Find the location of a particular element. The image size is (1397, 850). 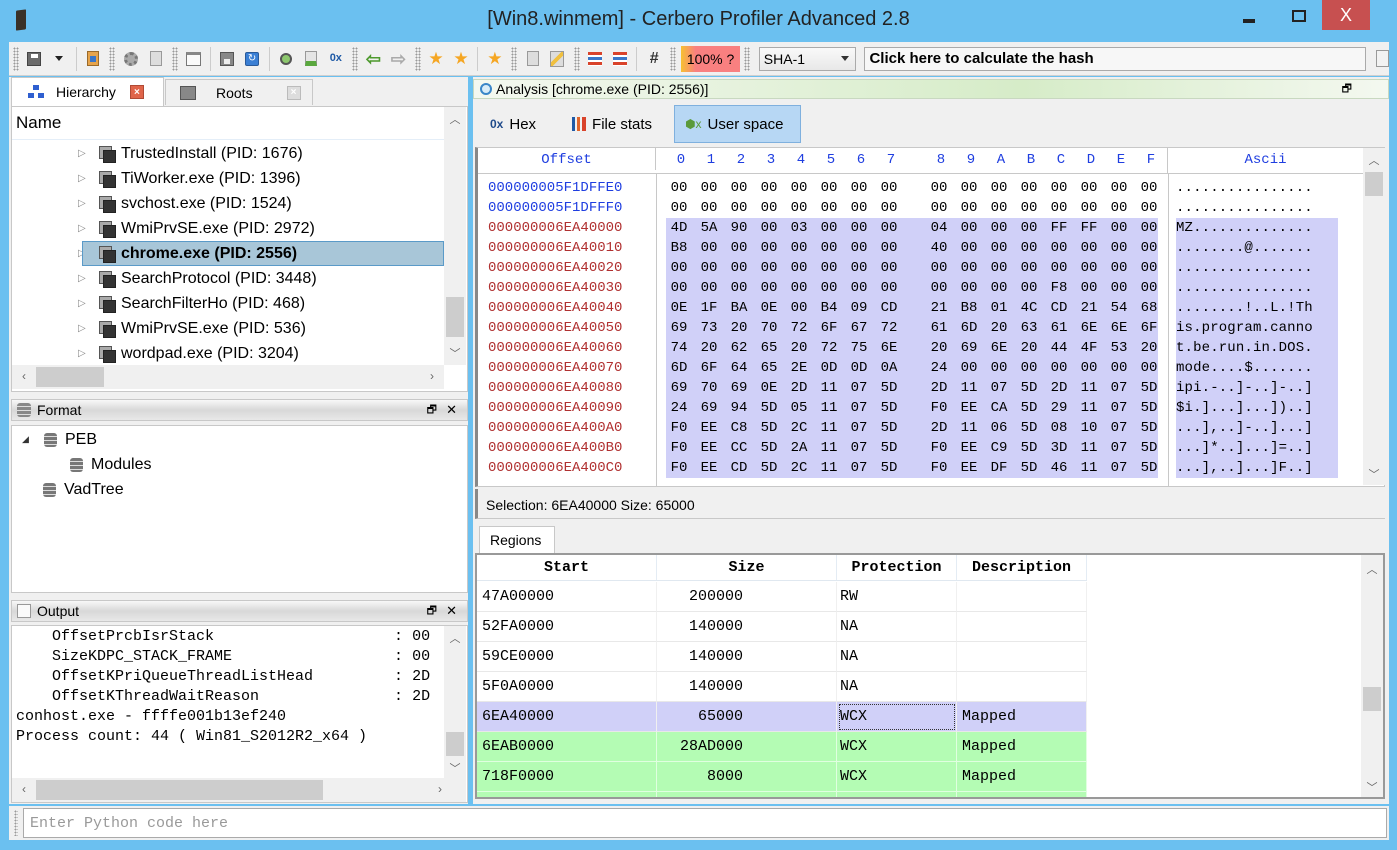

collapse-icon: ◢ is located at coordinates (26, 439).